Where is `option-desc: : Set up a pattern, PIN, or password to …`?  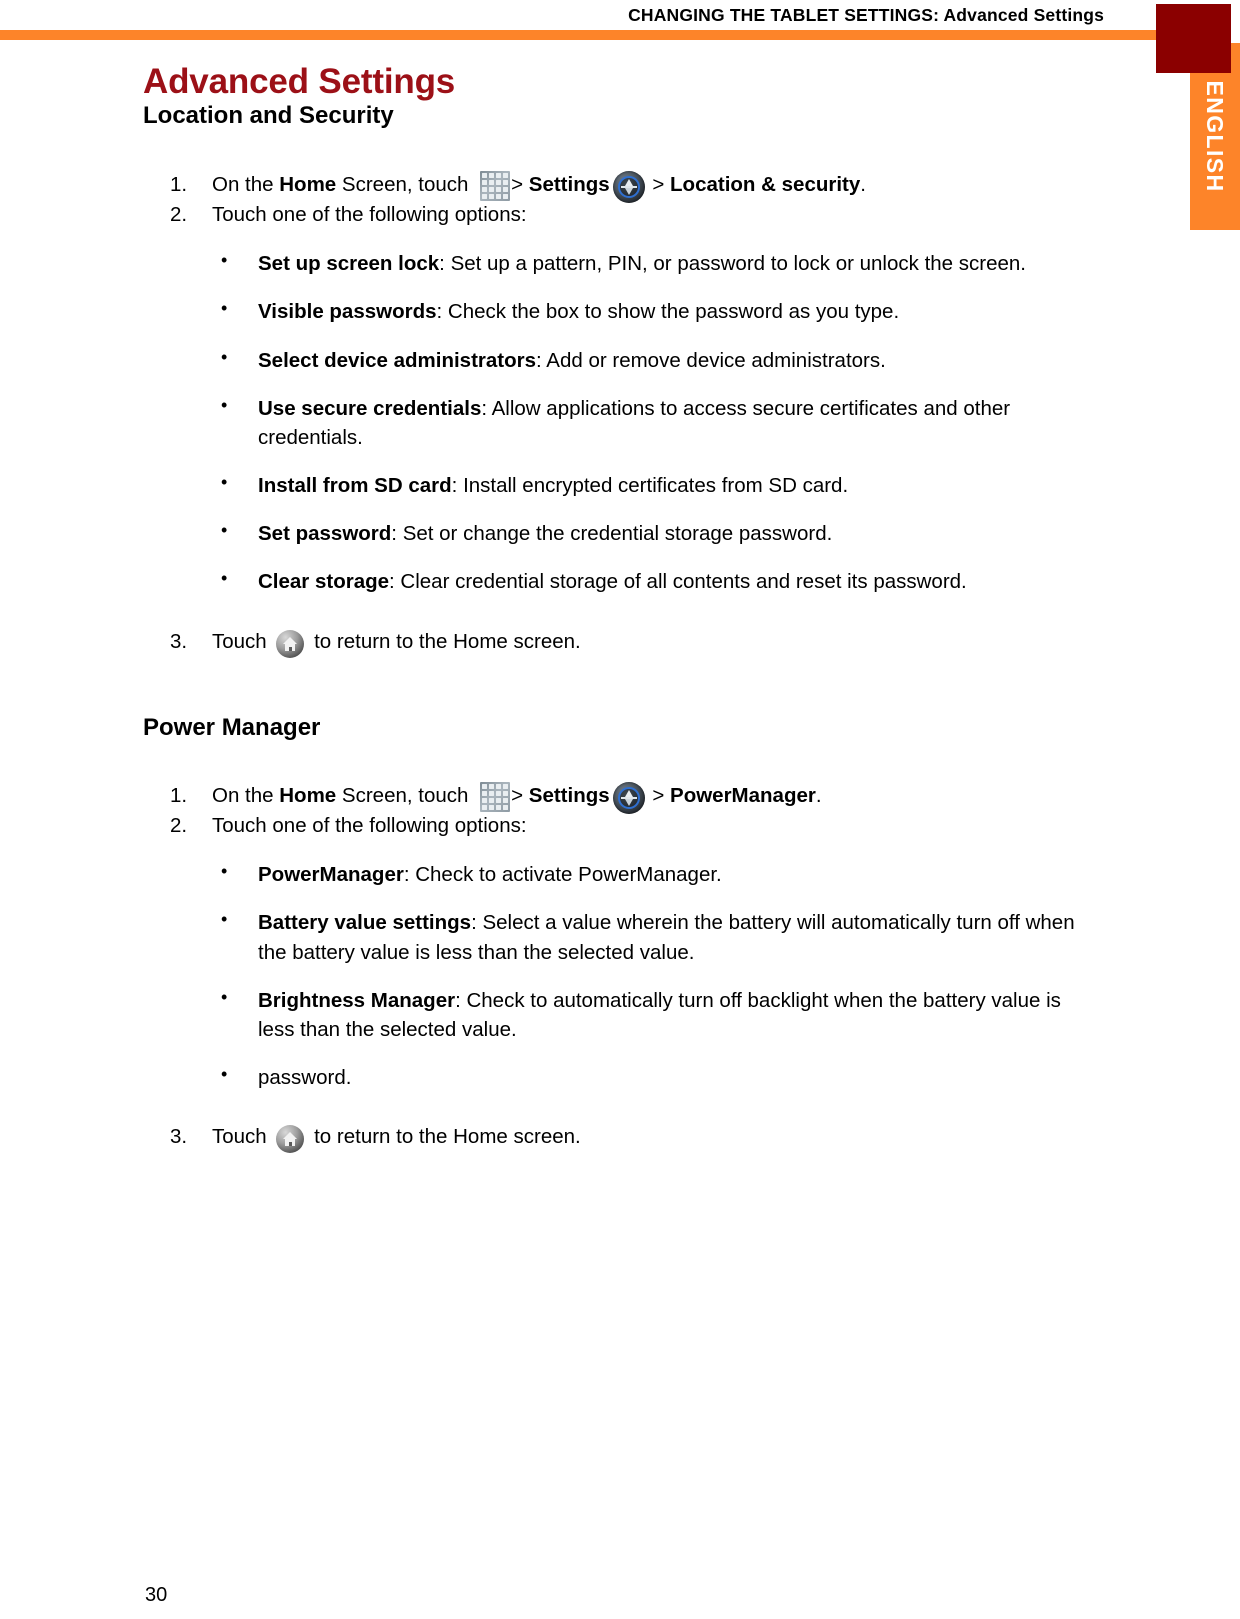 option-desc: : Set up a pattern, PIN, or password to … is located at coordinates (732, 264).